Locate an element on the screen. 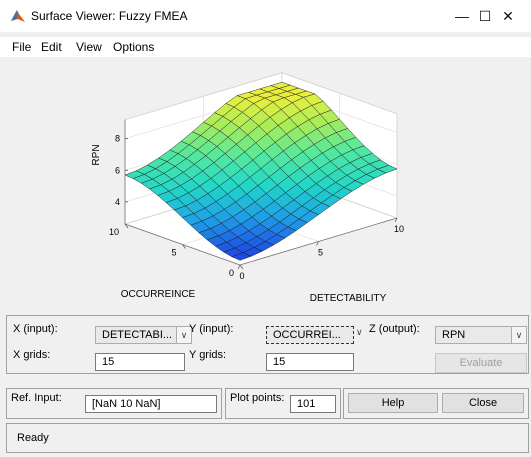  menu-file: File is located at coordinates (21, 47).